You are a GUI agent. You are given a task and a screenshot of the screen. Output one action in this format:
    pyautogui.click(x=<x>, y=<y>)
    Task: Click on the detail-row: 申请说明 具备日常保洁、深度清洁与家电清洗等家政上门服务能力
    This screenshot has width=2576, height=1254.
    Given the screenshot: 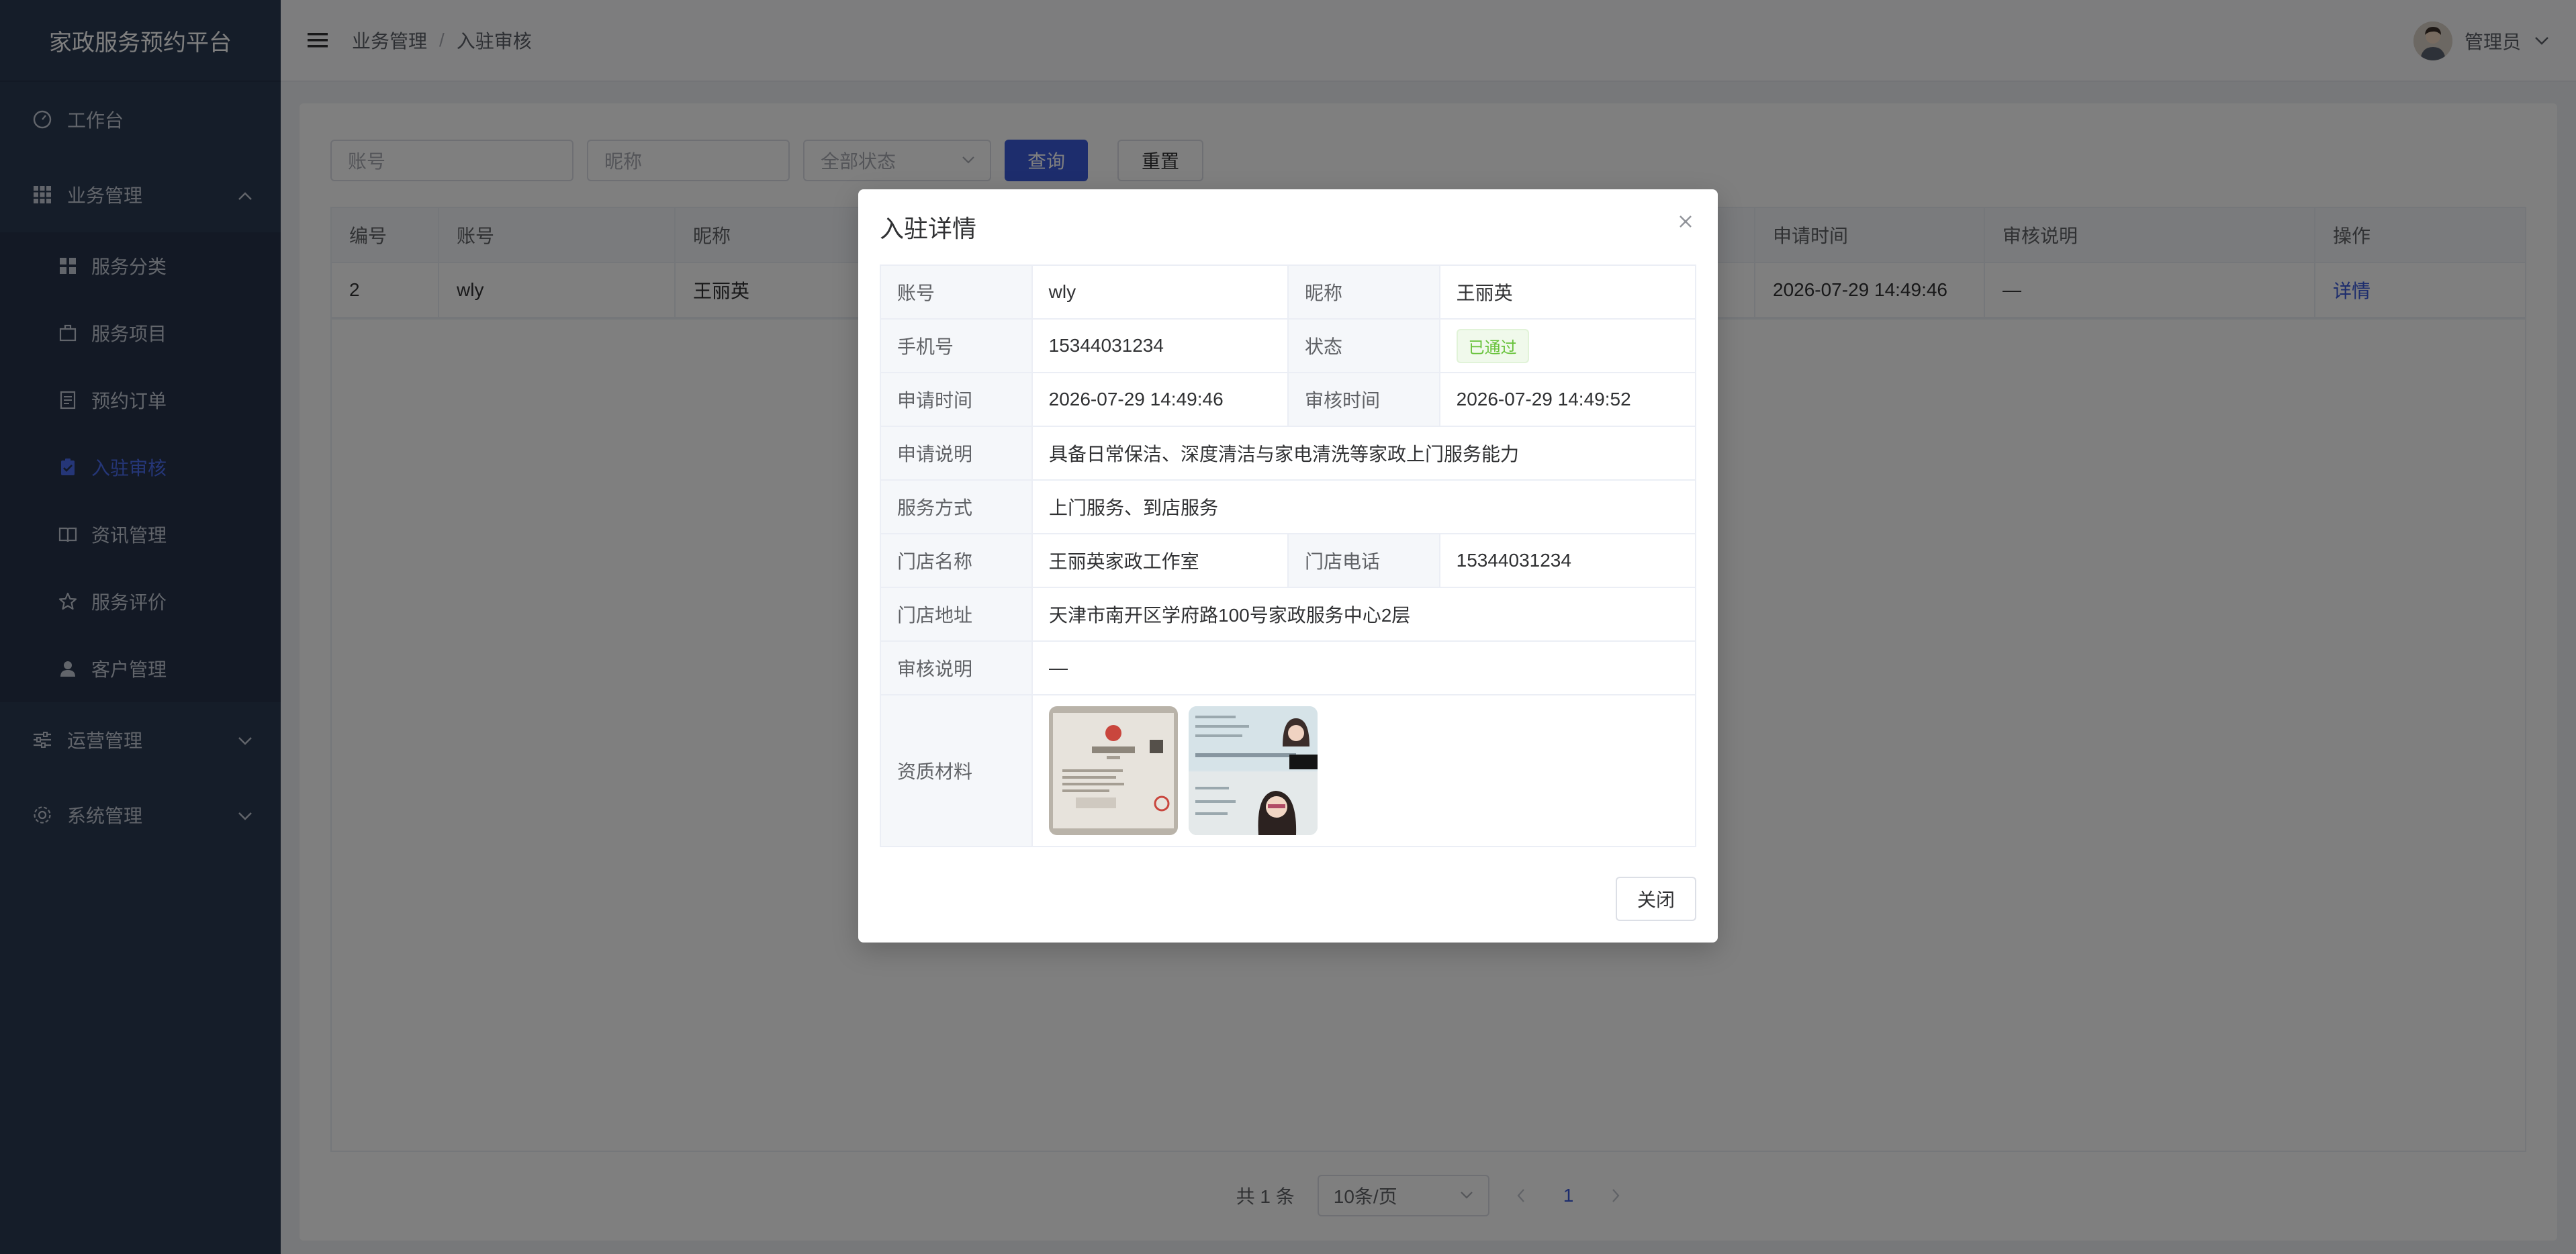 What is the action you would take?
    pyautogui.click(x=1288, y=454)
    